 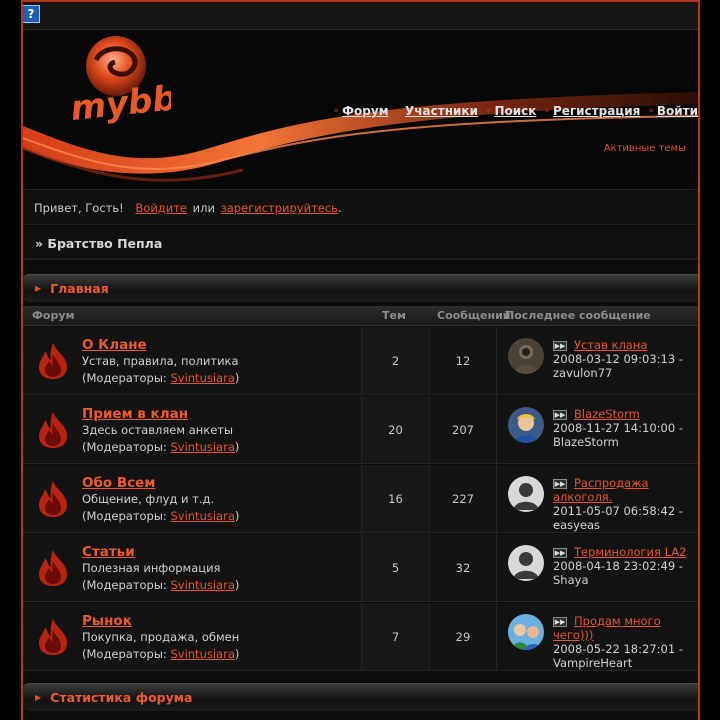 I want to click on breadcrumb: » Братство Пепла, so click(x=360, y=243).